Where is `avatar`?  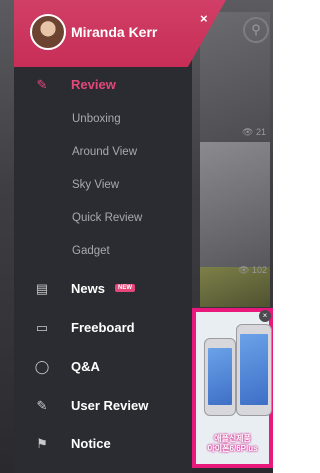
avatar is located at coordinates (48, 32).